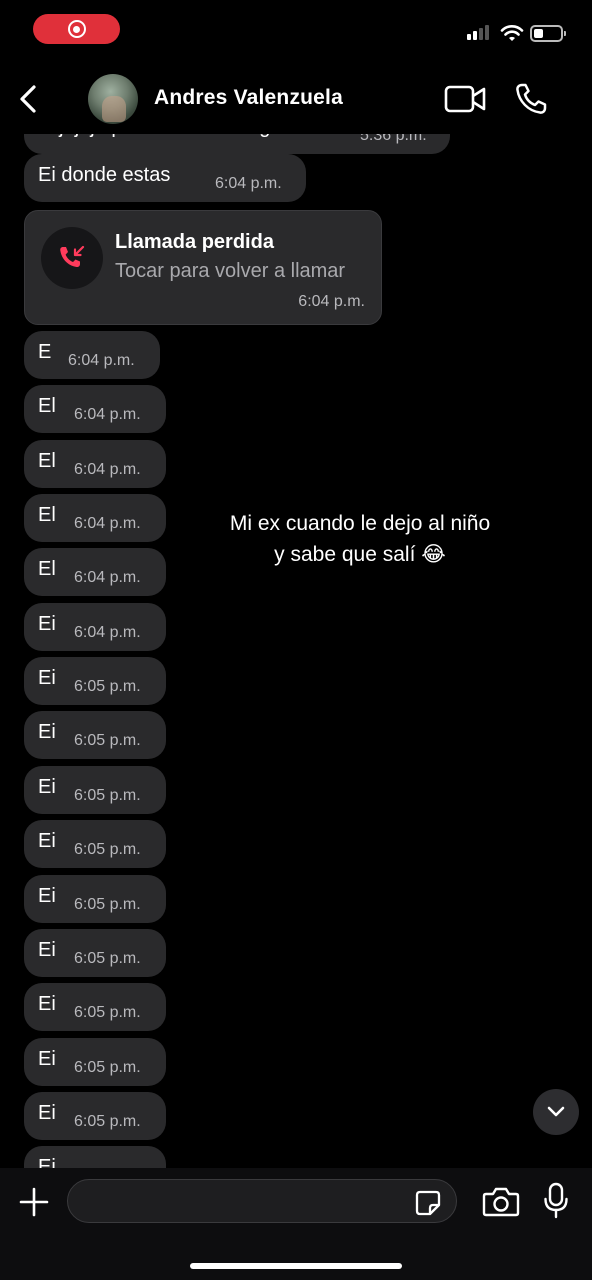 The image size is (592, 1280). Describe the element at coordinates (230, 271) in the screenshot. I see `missed-call-subtitle: Tocar para volver a llamar` at that location.